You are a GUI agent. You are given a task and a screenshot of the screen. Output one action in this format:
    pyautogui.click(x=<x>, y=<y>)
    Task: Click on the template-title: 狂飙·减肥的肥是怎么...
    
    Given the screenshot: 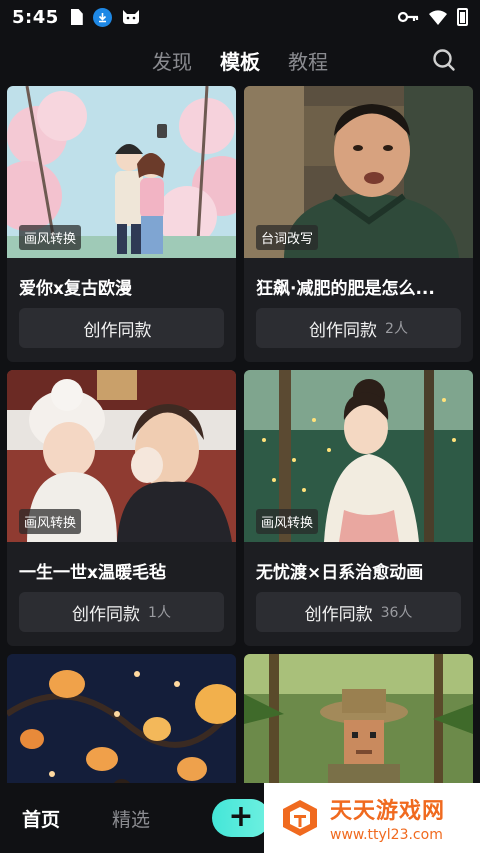 What is the action you would take?
    pyautogui.click(x=345, y=289)
    